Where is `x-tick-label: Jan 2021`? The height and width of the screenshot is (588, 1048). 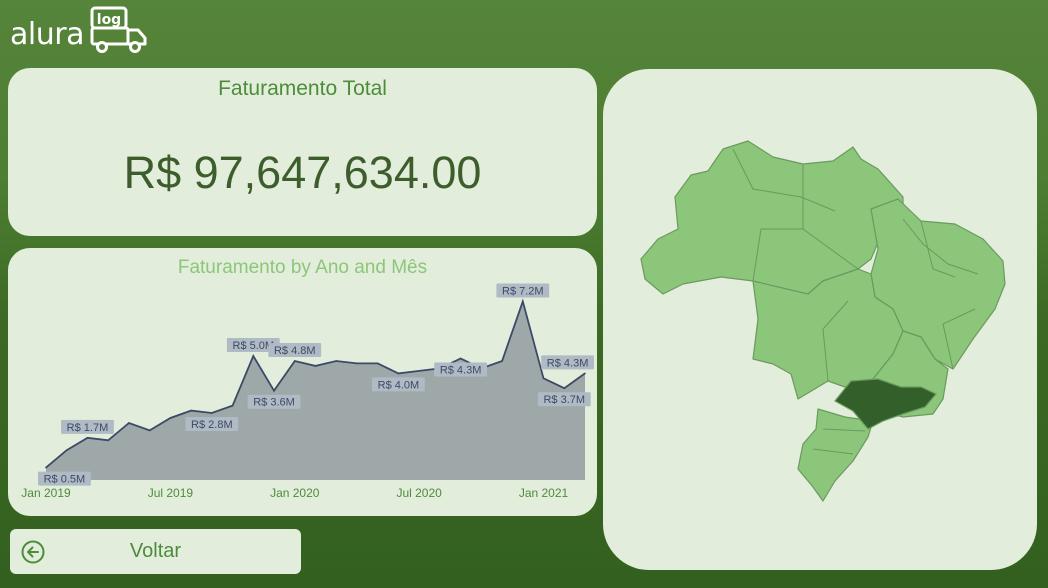
x-tick-label: Jan 2021 is located at coordinates (544, 493).